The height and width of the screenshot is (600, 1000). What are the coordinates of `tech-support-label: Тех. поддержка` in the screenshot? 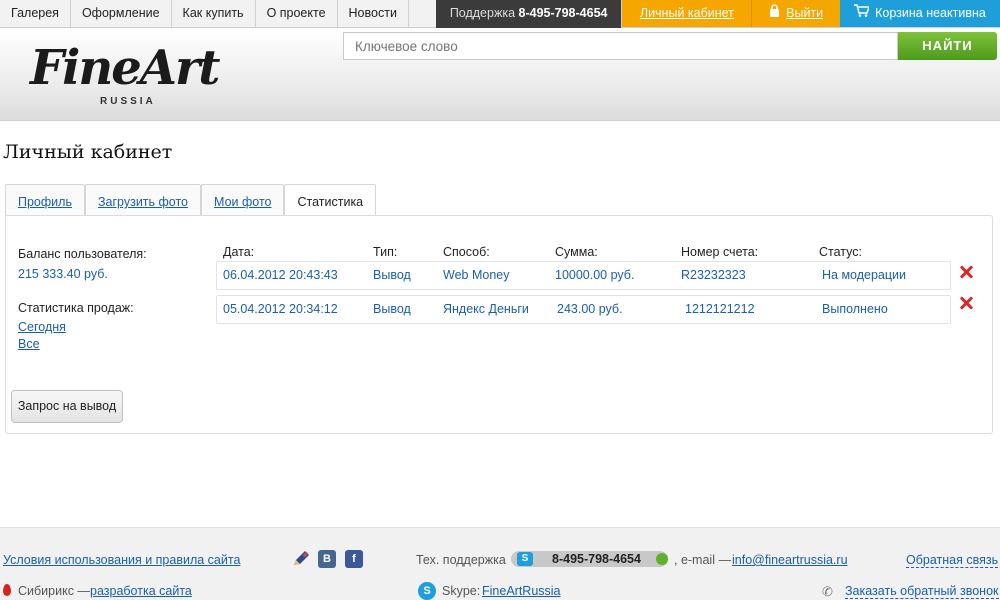 It's located at (461, 560).